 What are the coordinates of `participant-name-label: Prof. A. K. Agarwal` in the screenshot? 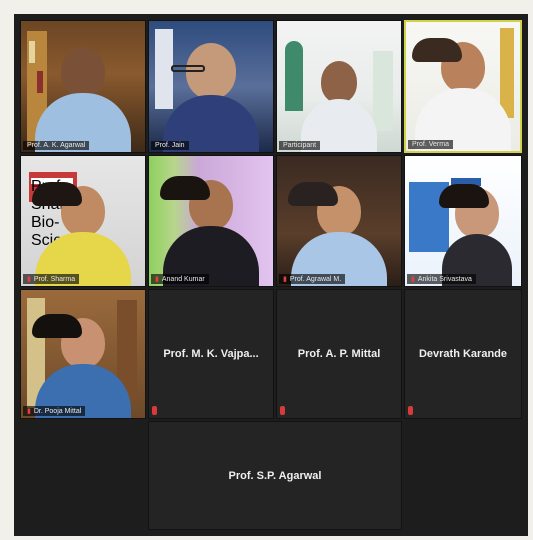 It's located at (56, 145).